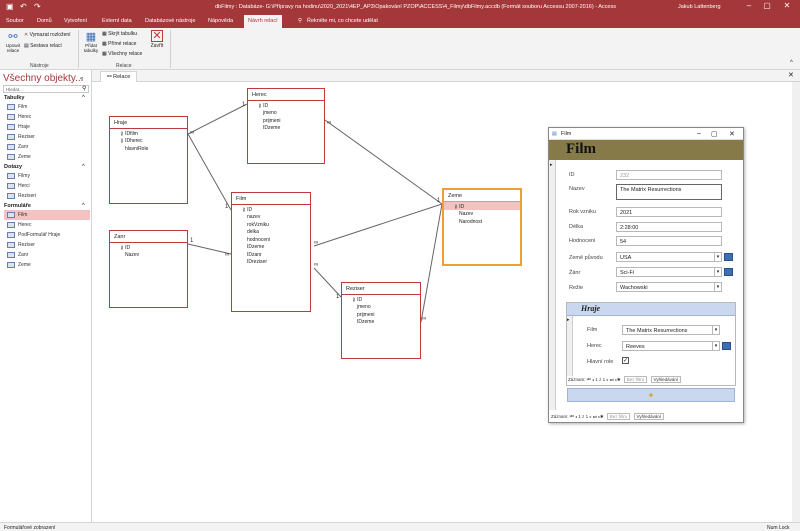  Describe the element at coordinates (47, 255) in the screenshot. I see `nav-item-form-zanr: Zanr` at that location.